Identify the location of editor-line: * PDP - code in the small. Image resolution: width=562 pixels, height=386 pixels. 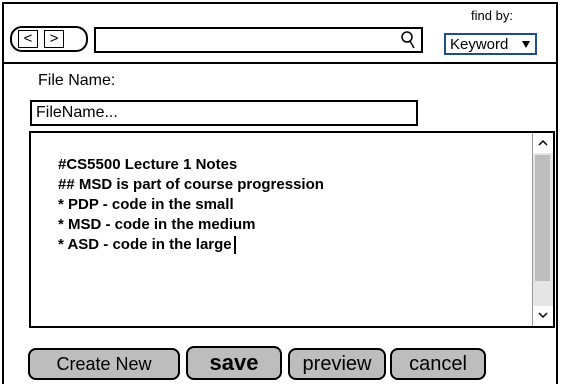
(146, 204).